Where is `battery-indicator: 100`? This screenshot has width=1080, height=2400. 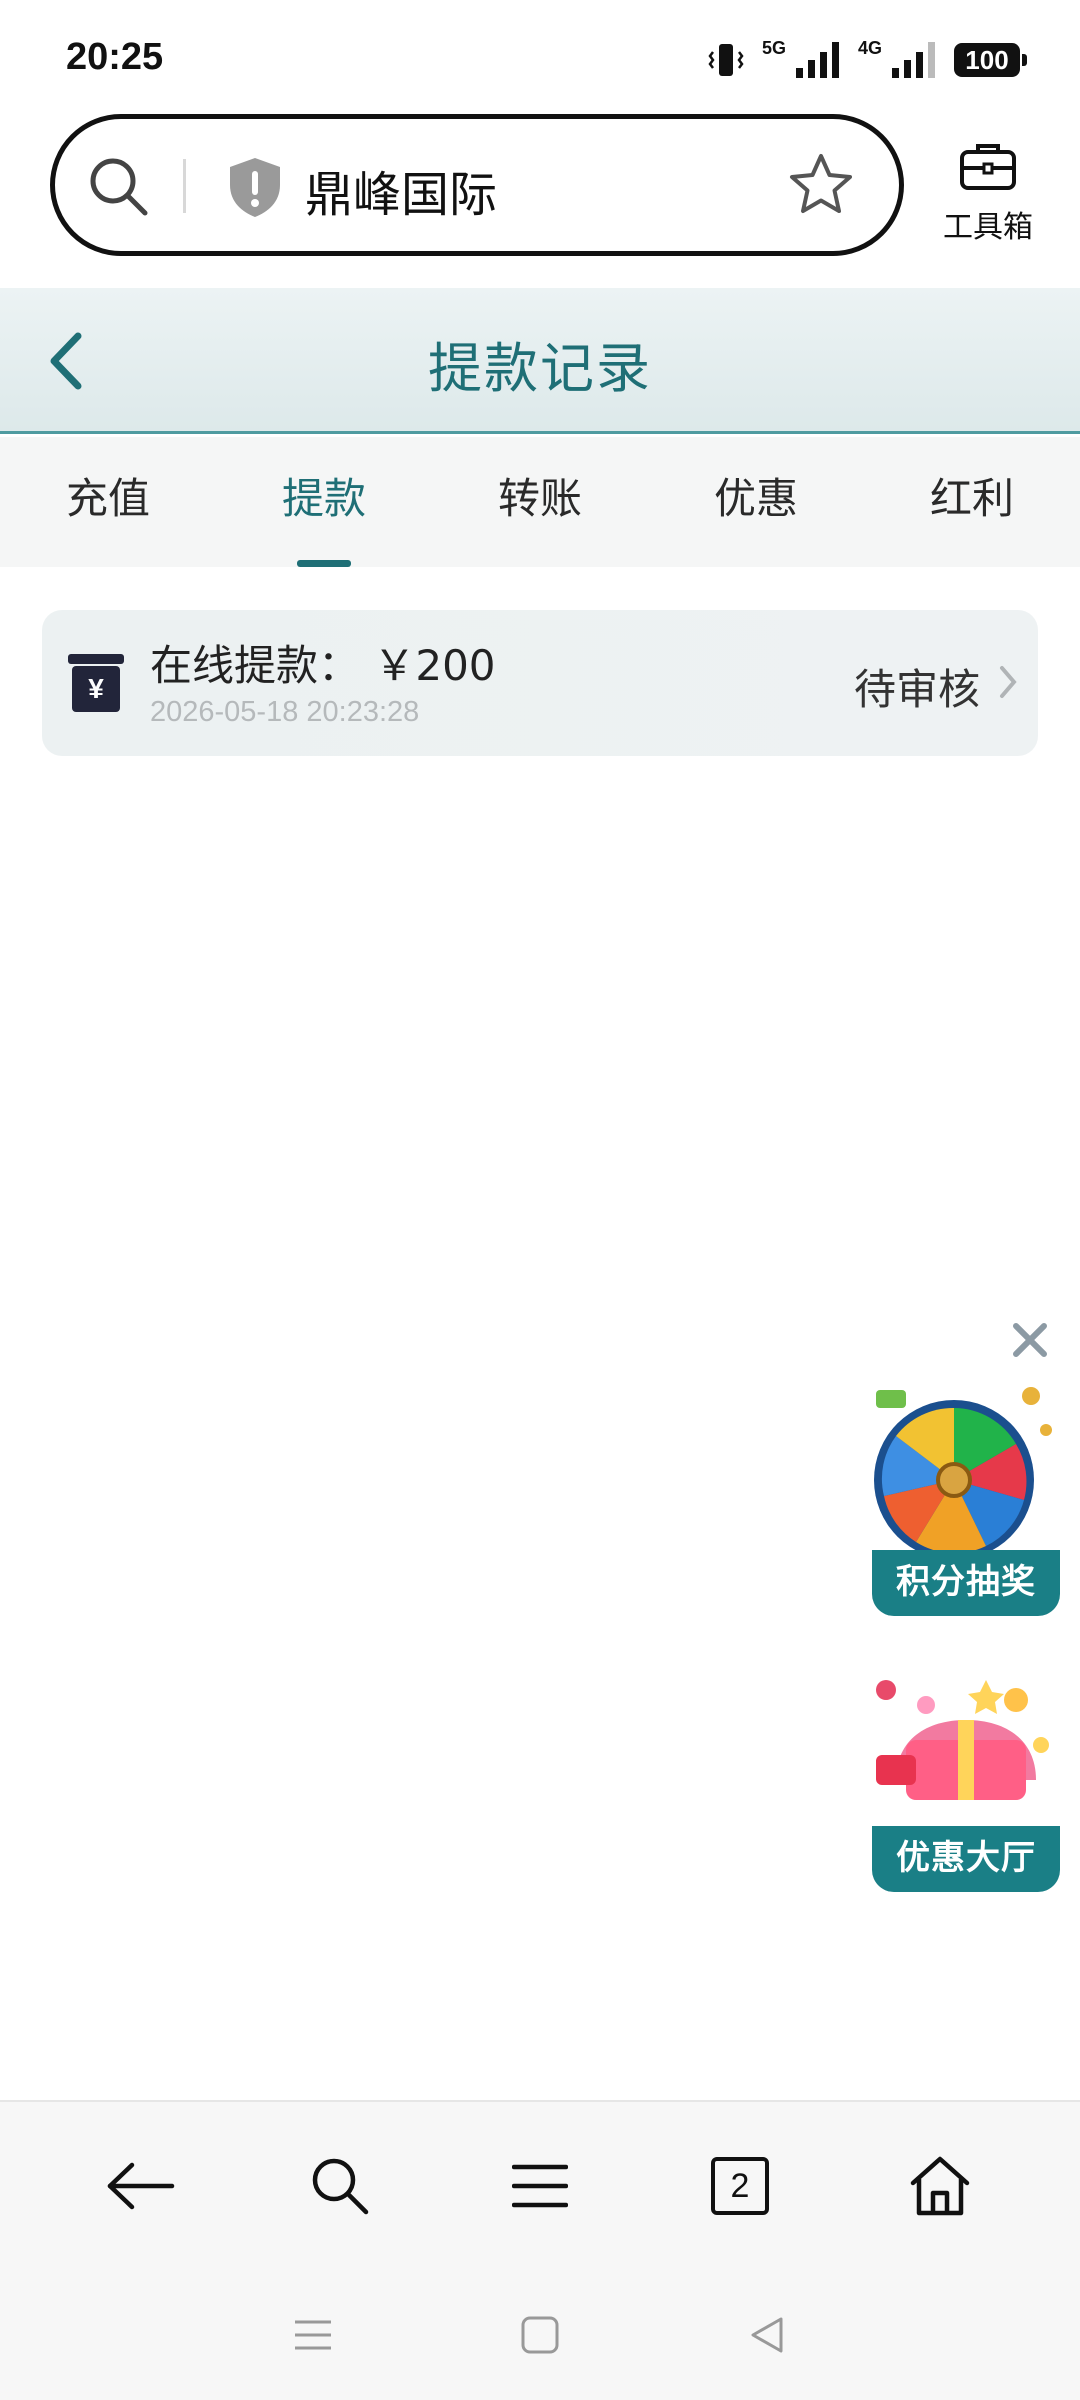 battery-indicator: 100 is located at coordinates (990, 60).